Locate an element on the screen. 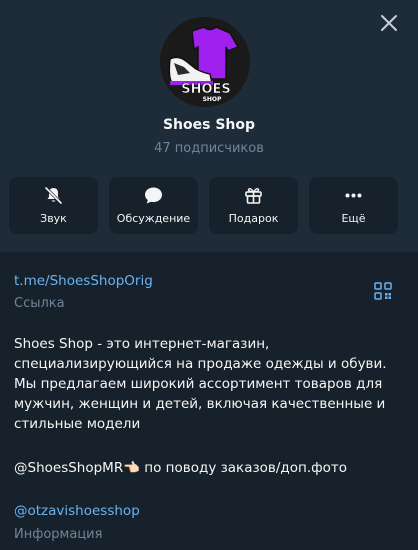 Image resolution: width=418 pixels, height=550 pixels. action-bar: Звук Обсуждение Подарок Ещё is located at coordinates (209, 205).